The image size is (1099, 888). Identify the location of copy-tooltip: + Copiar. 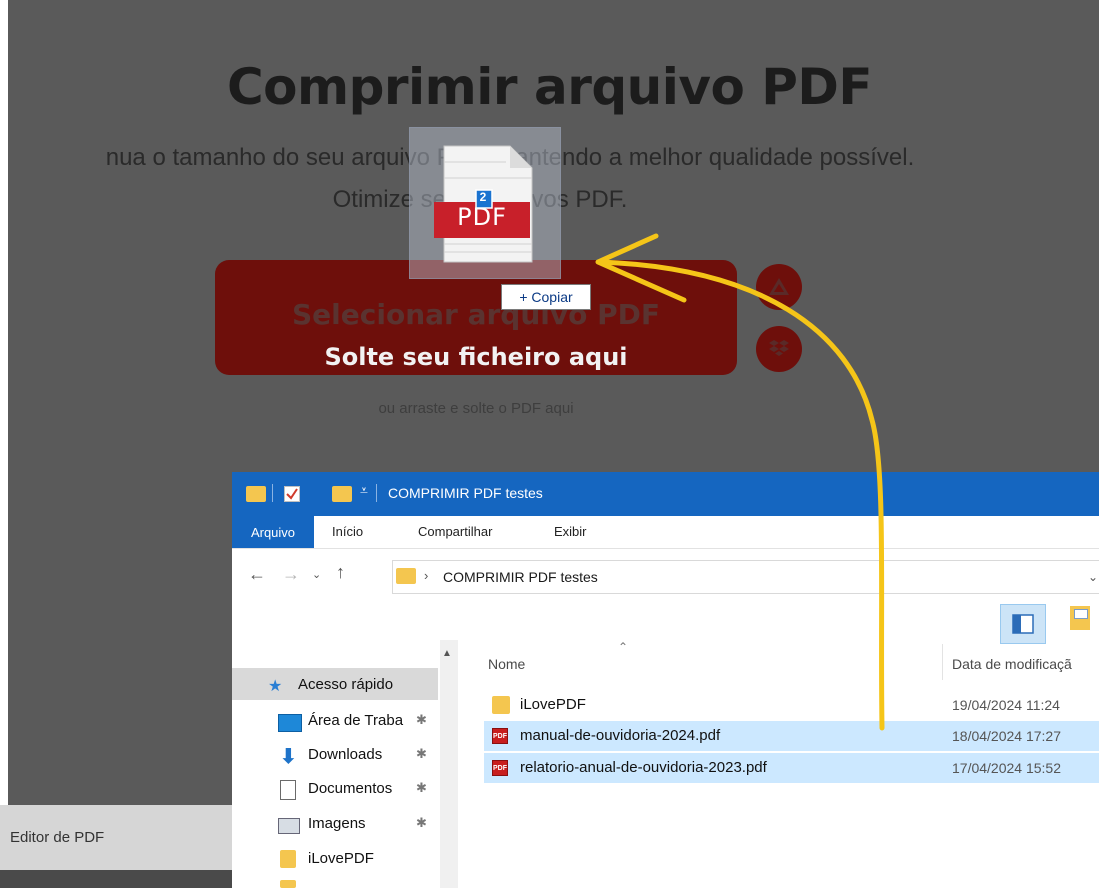
(546, 297).